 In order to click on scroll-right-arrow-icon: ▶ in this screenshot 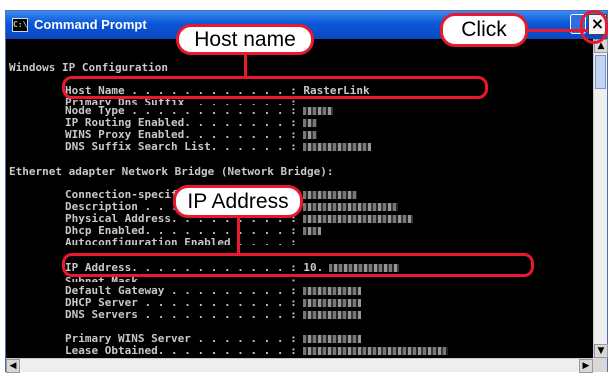, I will do `click(586, 366)`.